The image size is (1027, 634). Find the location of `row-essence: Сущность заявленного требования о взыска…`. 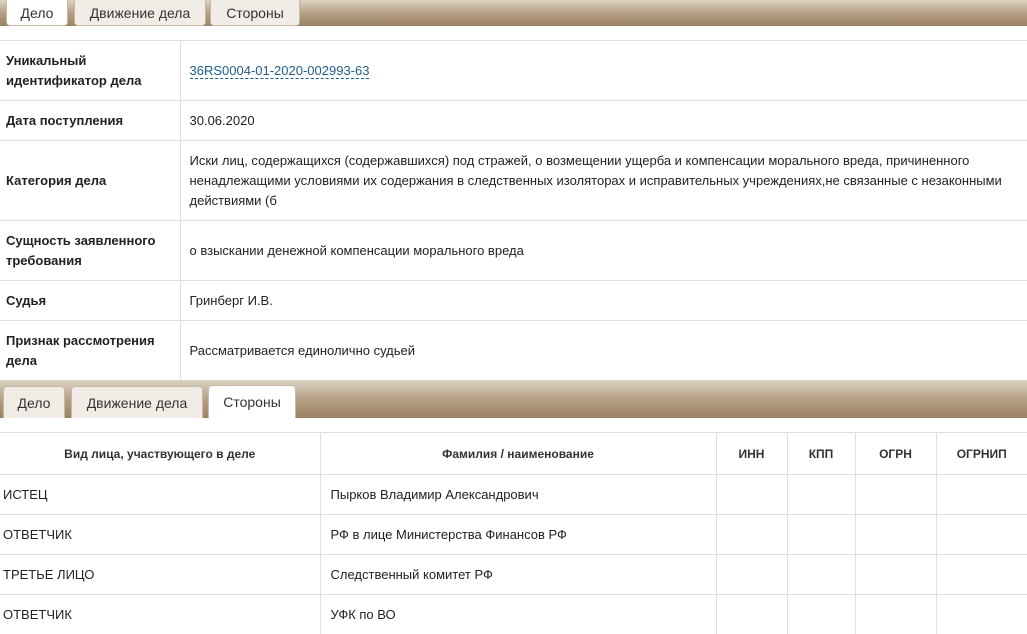

row-essence: Сущность заявленного требования о взыска… is located at coordinates (513, 251).